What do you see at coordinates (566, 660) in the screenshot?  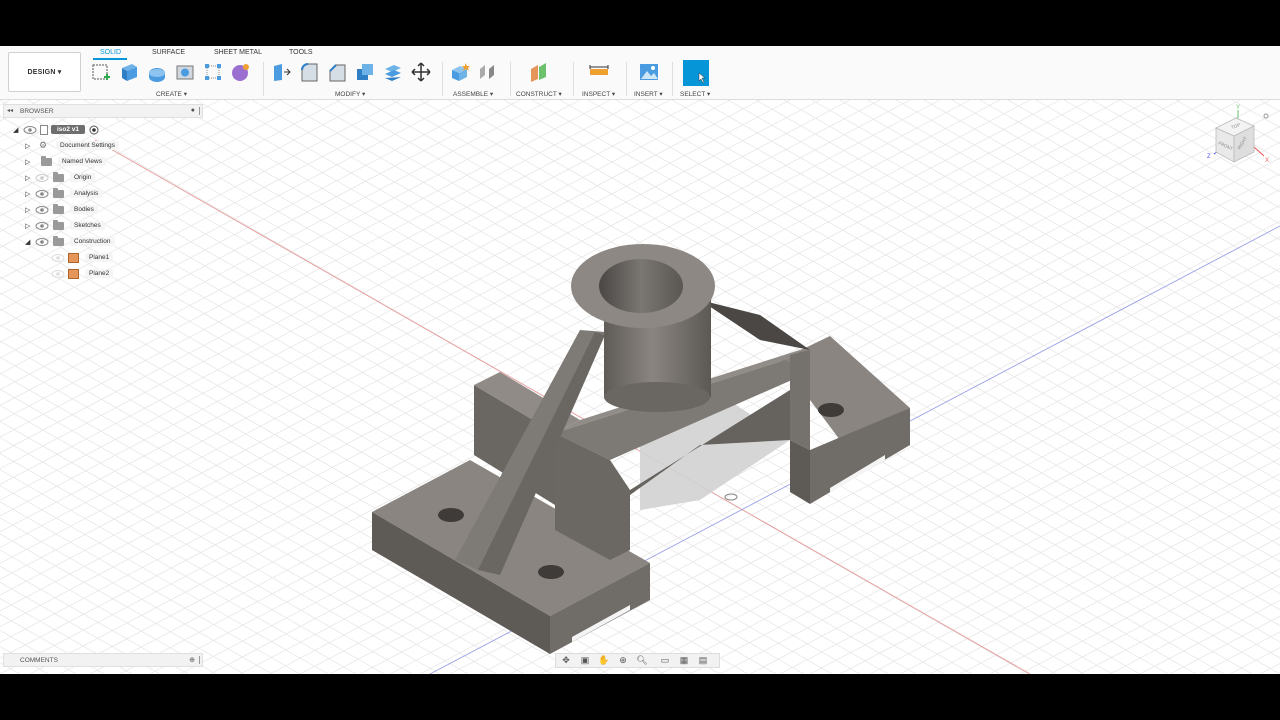 I see `orbit-icon: ✥` at bounding box center [566, 660].